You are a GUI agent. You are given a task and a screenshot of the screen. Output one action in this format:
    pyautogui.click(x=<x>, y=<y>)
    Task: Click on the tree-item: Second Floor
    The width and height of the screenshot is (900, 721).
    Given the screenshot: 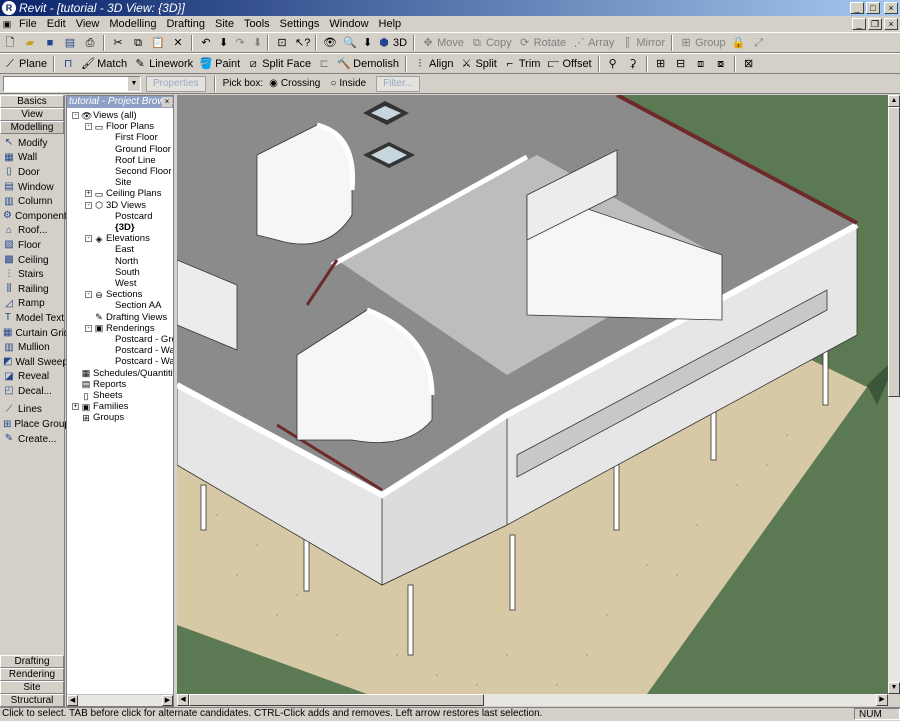 What is the action you would take?
    pyautogui.click(x=143, y=171)
    